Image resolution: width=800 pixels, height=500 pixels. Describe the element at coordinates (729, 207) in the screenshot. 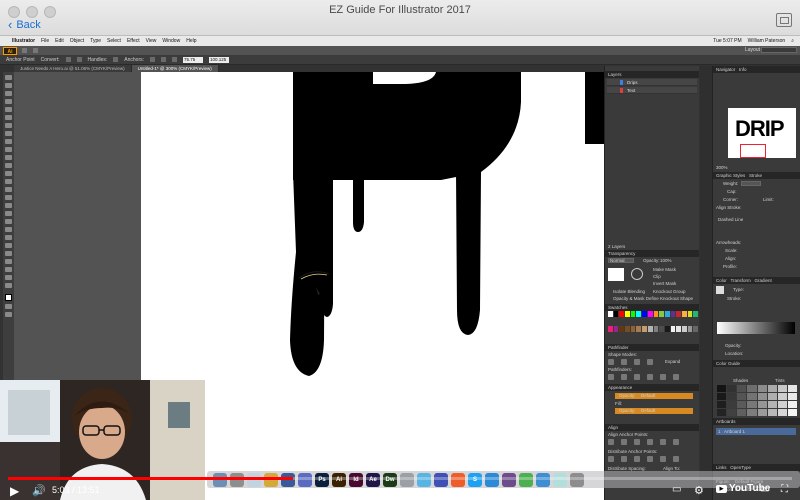

I see `align-stroke-label: Align Stroke:` at that location.